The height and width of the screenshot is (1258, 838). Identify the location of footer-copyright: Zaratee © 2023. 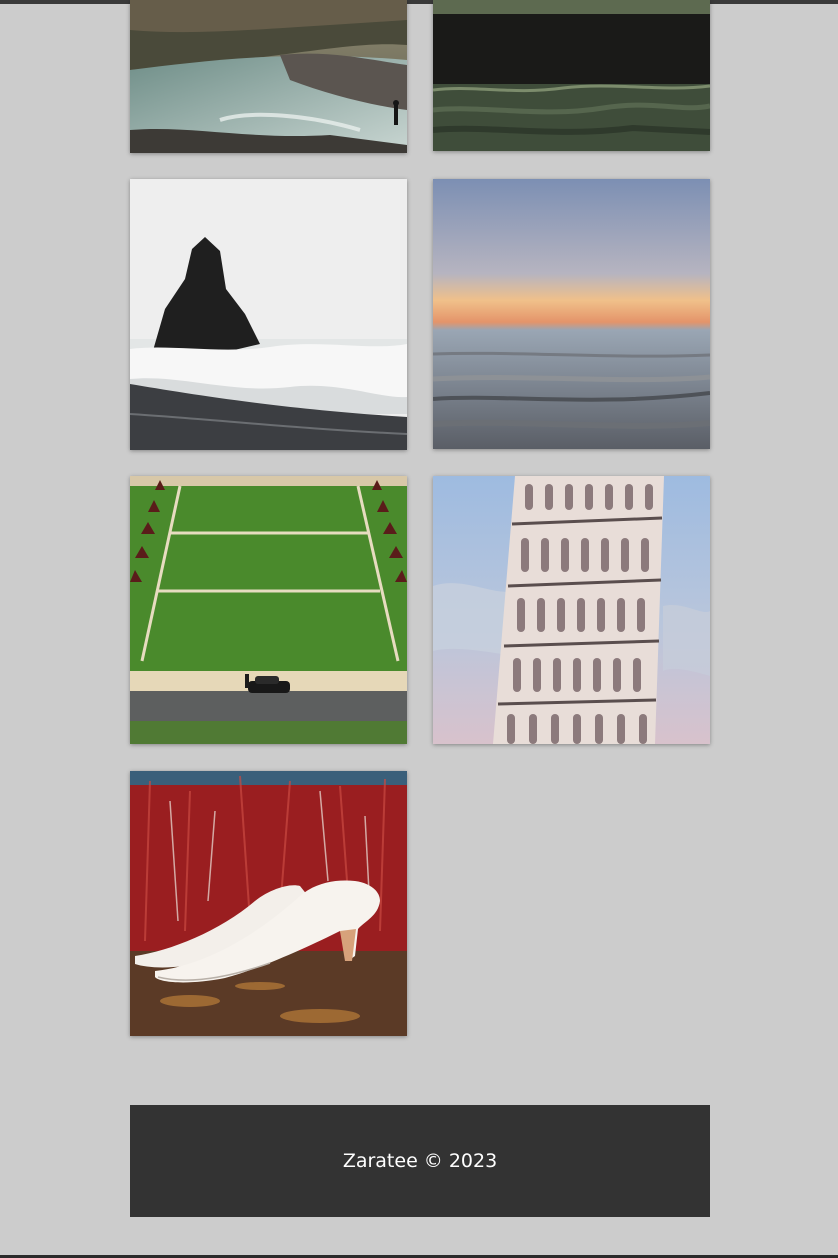
(420, 1161).